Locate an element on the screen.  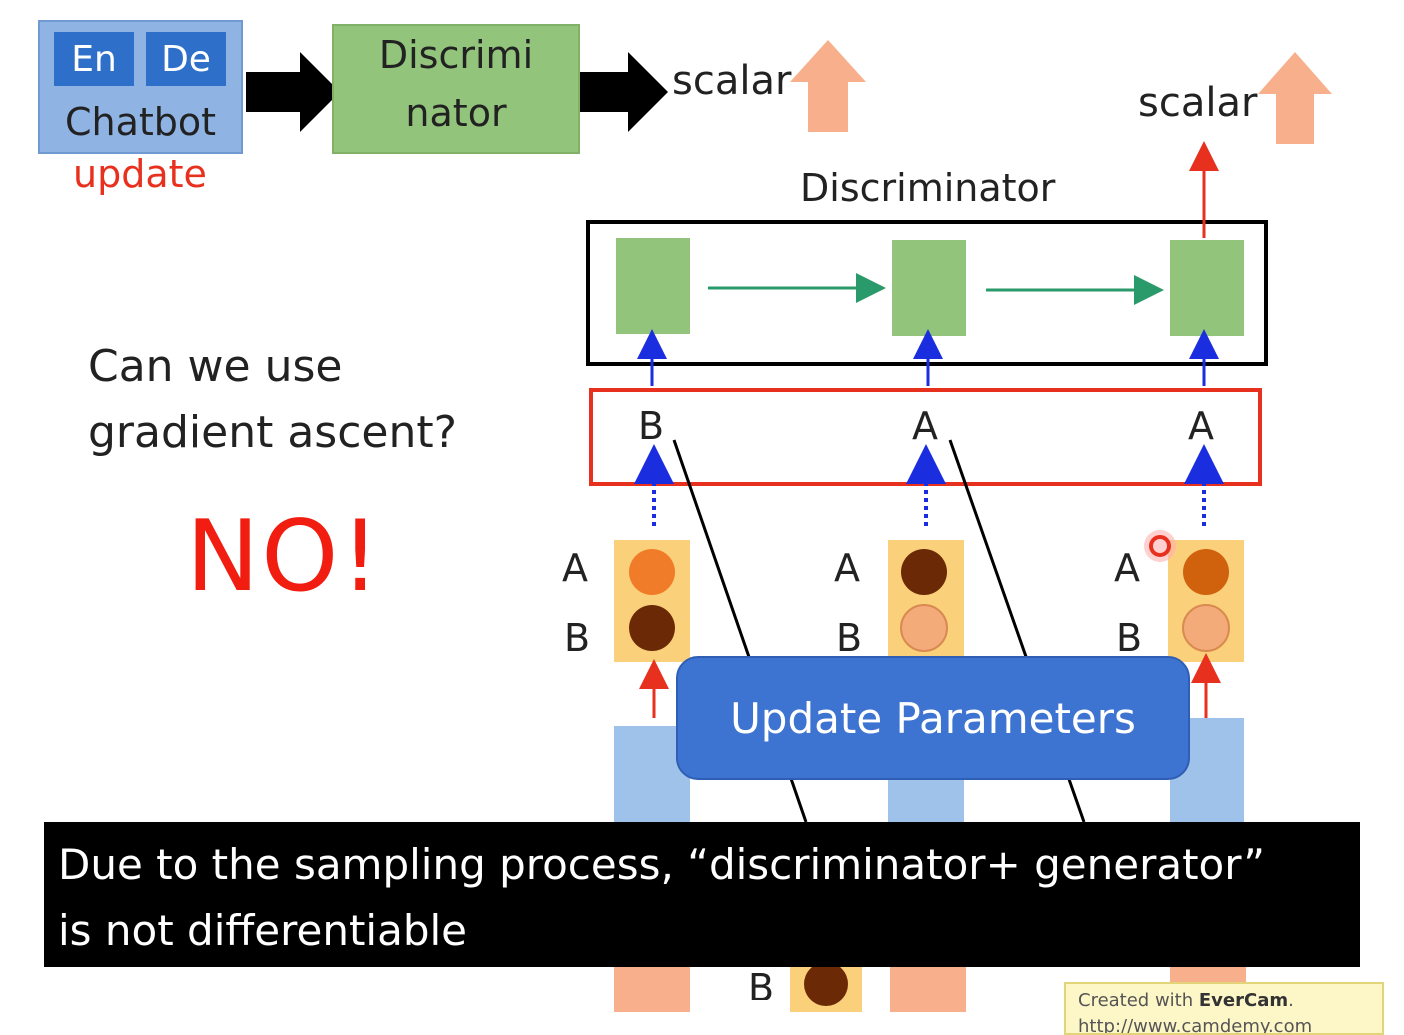
question-line-1: Can we use is located at coordinates (215, 366).